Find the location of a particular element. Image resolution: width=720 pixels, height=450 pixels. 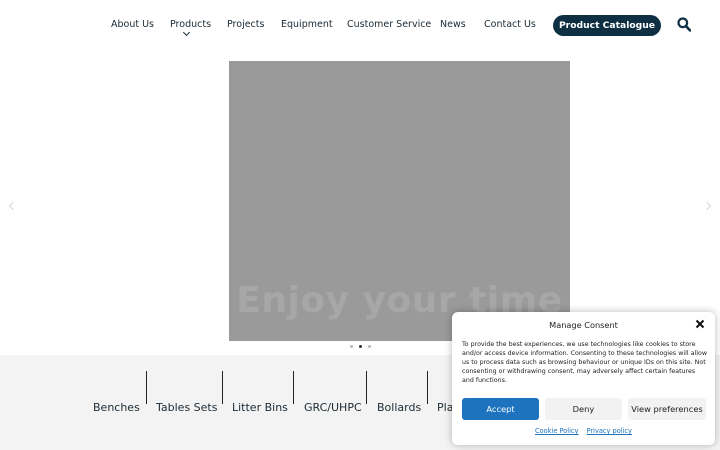

product-catalogue-button: Product Catalogue is located at coordinates (607, 25).